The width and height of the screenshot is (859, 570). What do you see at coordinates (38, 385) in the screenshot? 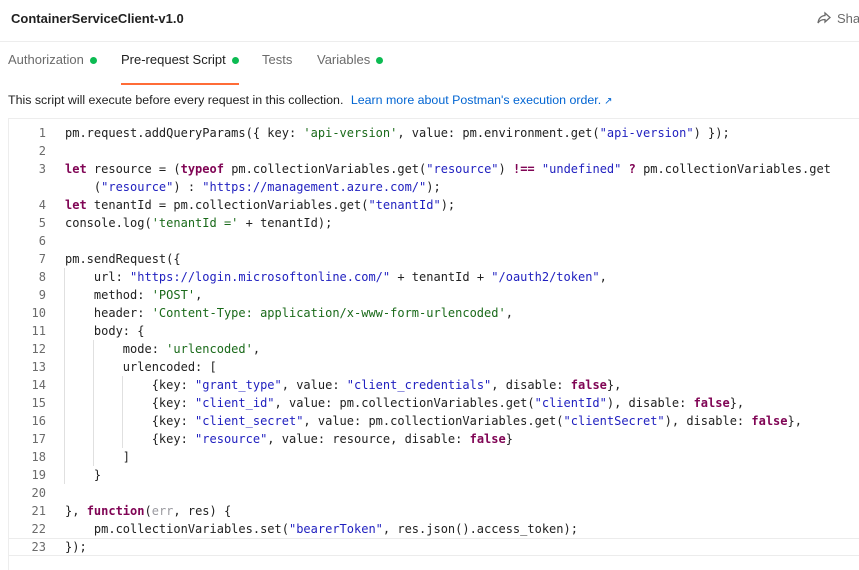
I see `line-number: 14` at bounding box center [38, 385].